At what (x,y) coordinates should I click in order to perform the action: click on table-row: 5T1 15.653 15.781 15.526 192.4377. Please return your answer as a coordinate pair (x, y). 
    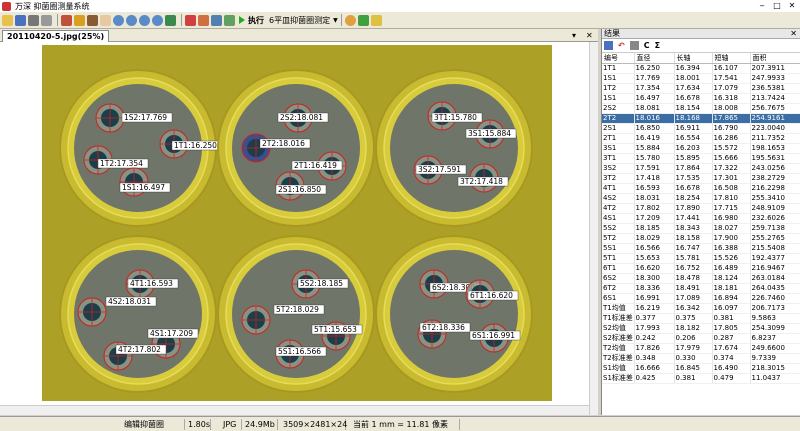
    Looking at the image, I should click on (701, 258).